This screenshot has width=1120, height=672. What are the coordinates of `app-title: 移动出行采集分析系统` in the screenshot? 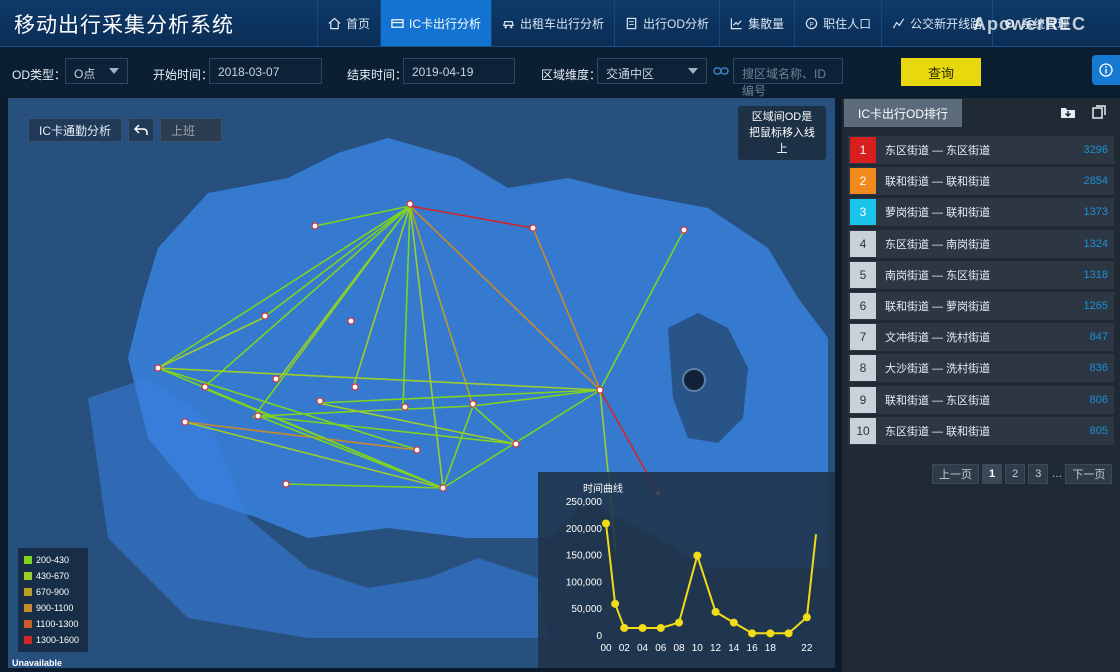 It's located at (124, 25).